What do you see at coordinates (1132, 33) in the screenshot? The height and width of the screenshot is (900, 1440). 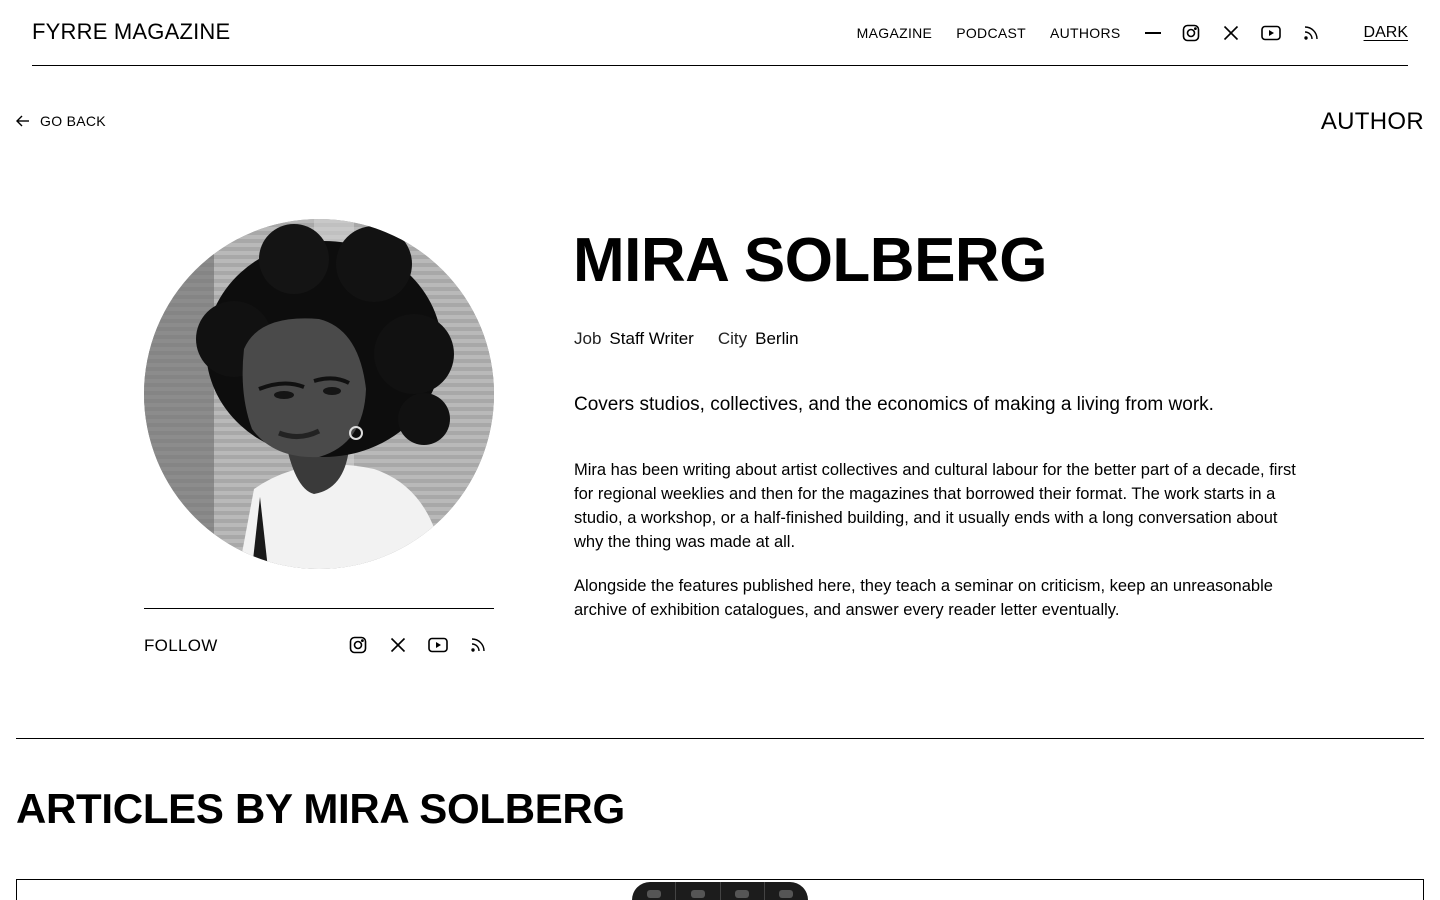 I see `main-nav: MAGAZINE PODCAST AUTHORS DARK` at bounding box center [1132, 33].